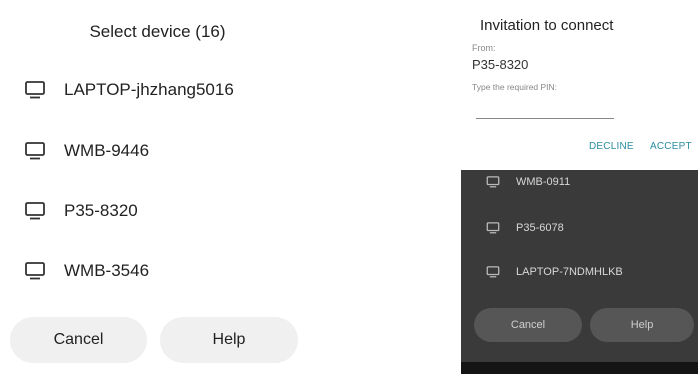  Describe the element at coordinates (107, 270) in the screenshot. I see `device-label: WMB-3546` at that location.